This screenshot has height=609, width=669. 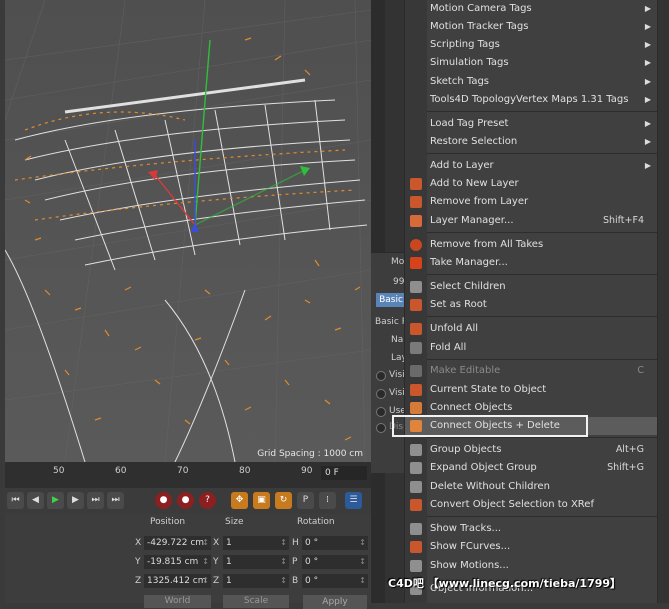 What do you see at coordinates (256, 601) in the screenshot?
I see `size-mode-select: Scale` at bounding box center [256, 601].